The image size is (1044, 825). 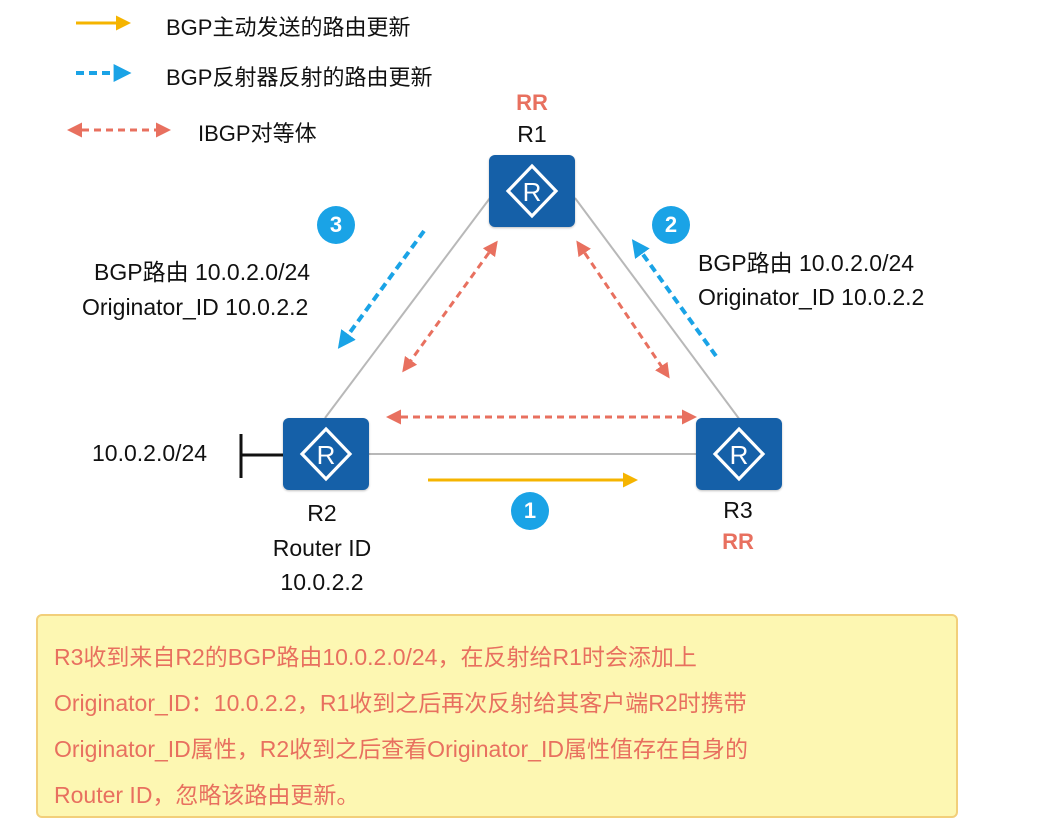 What do you see at coordinates (532, 102) in the screenshot?
I see `r1-role-label: RR` at bounding box center [532, 102].